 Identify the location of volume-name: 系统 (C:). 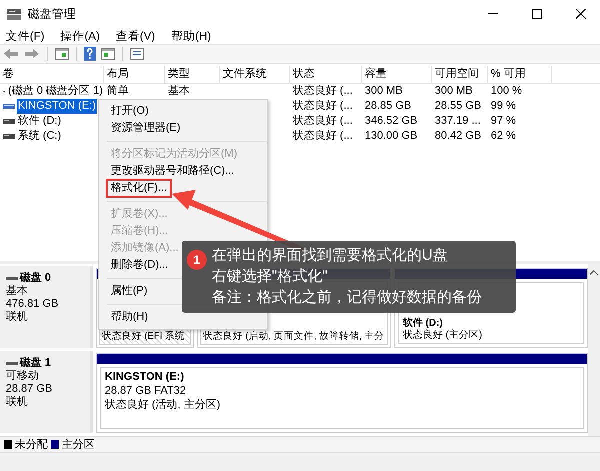
(39, 136).